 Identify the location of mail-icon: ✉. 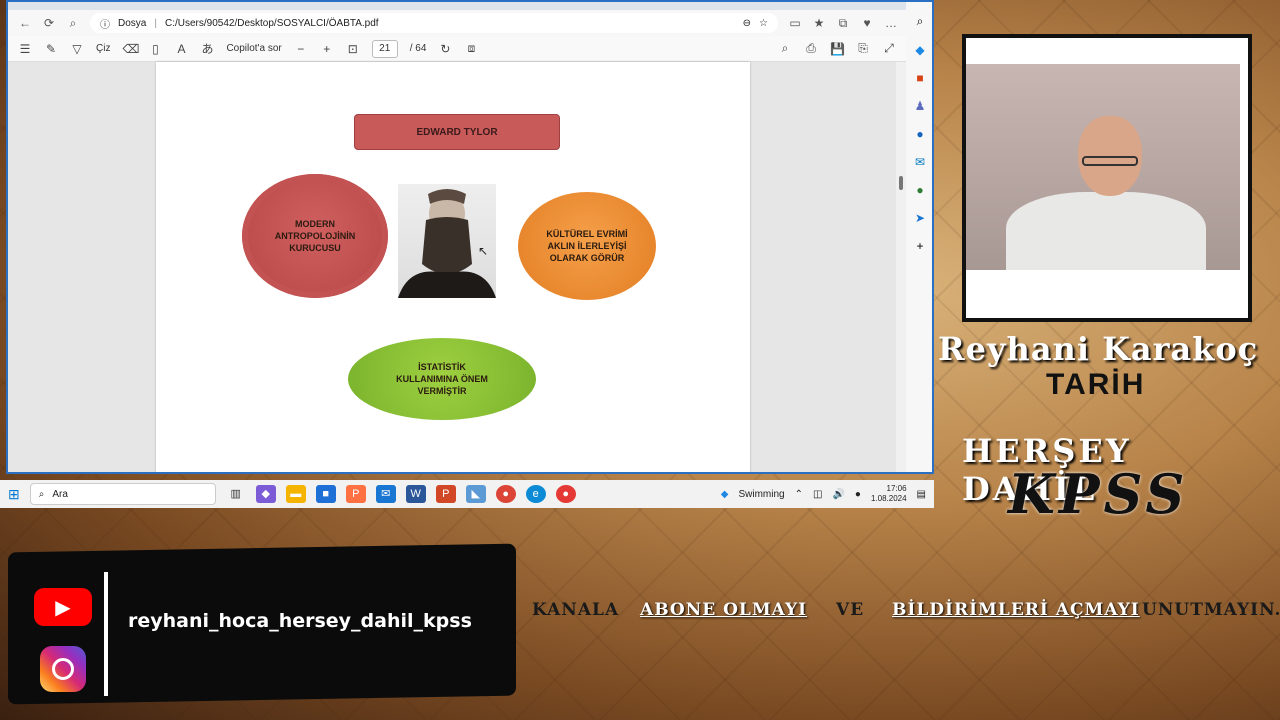
(385, 494).